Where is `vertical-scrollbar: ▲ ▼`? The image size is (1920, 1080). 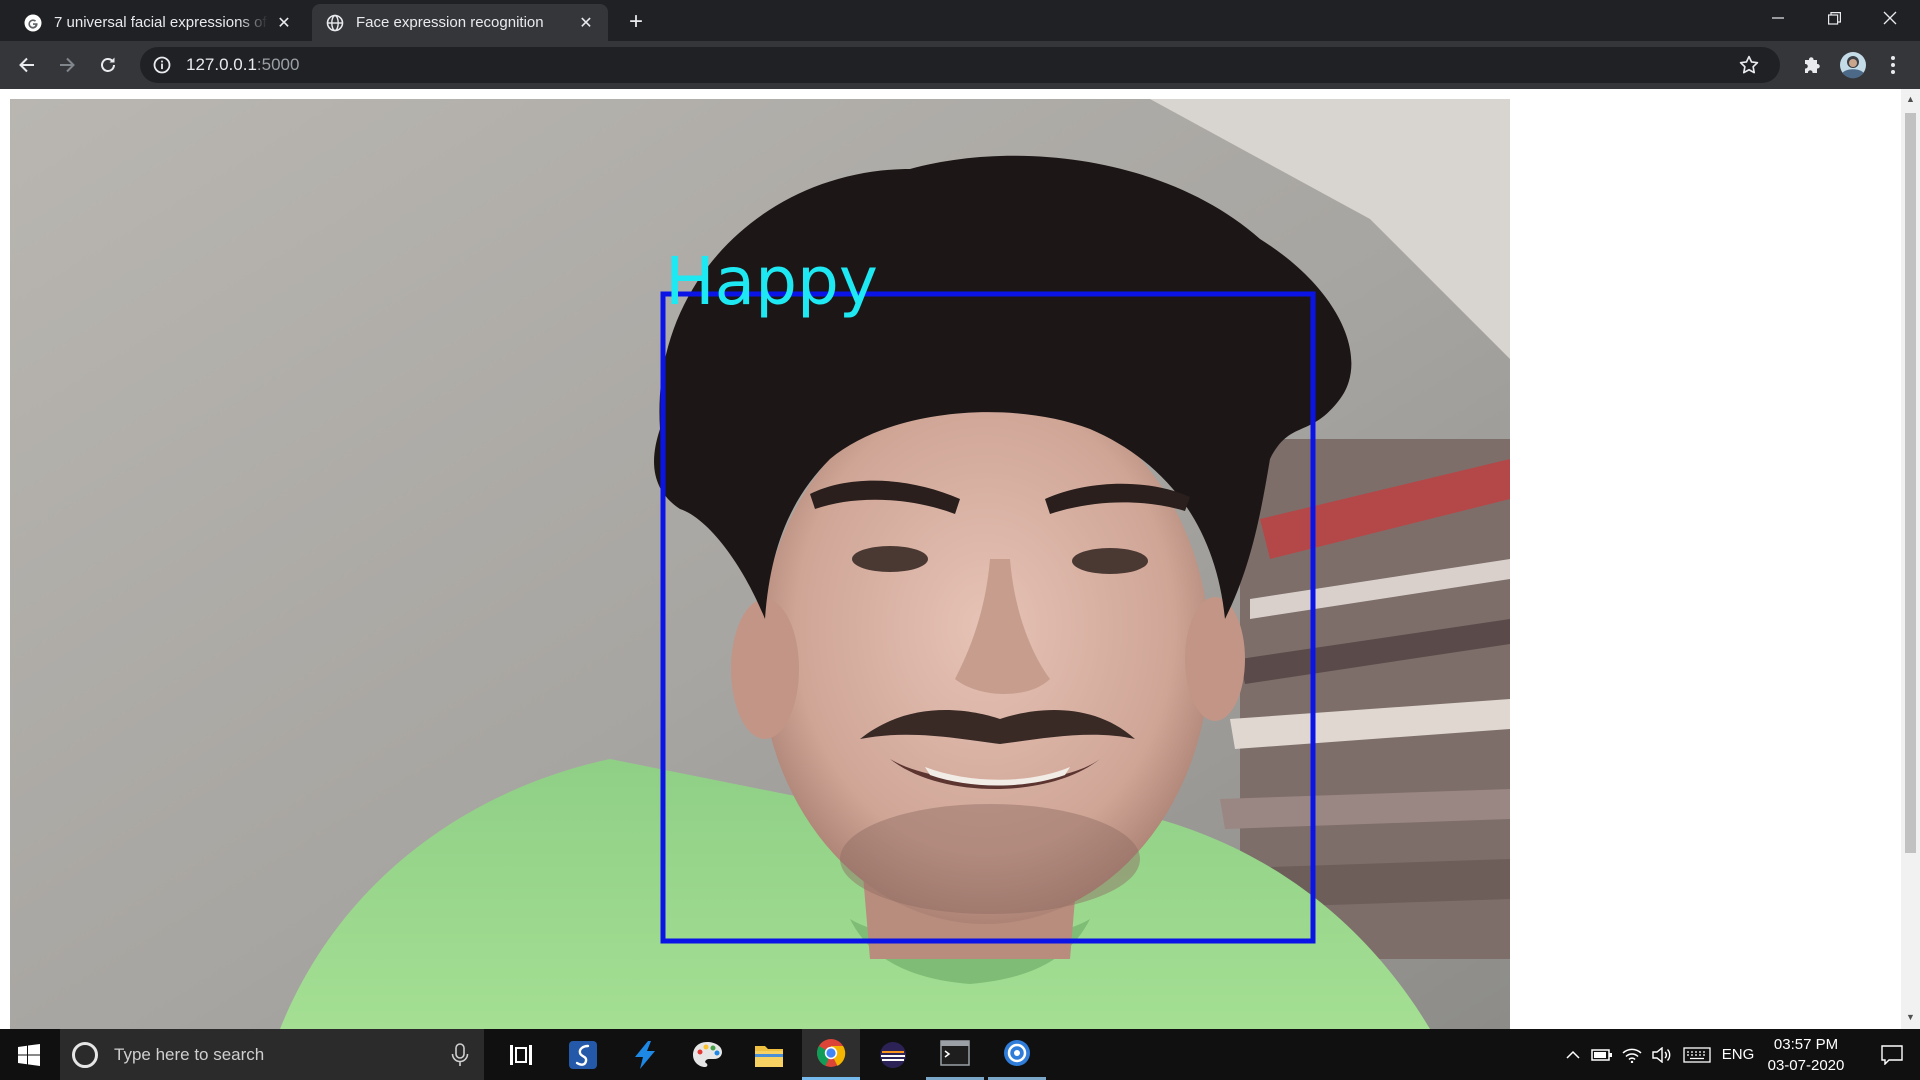 vertical-scrollbar: ▲ ▼ is located at coordinates (1910, 559).